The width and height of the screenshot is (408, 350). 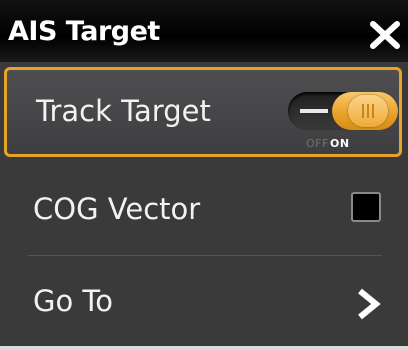 I want to click on toggle-off-label: OFF, so click(x=317, y=143).